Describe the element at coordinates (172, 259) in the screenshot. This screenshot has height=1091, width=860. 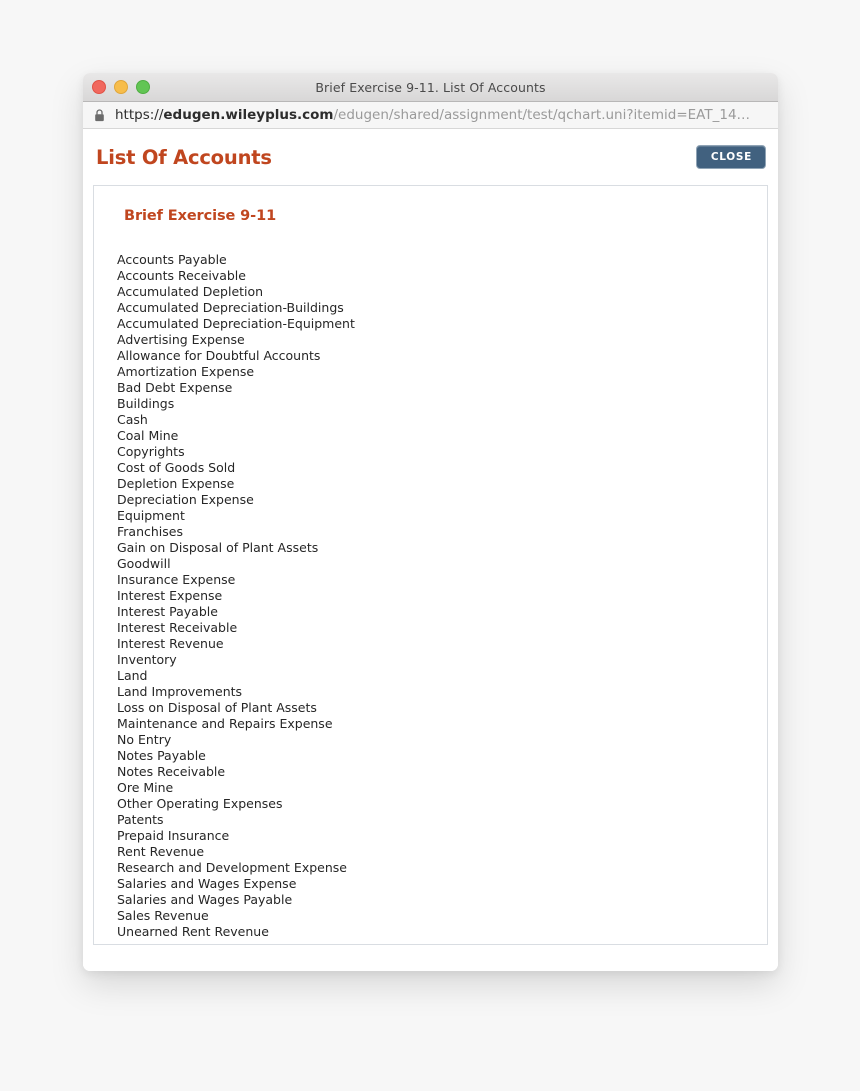
I see `list-item: Accounts Payable` at that location.